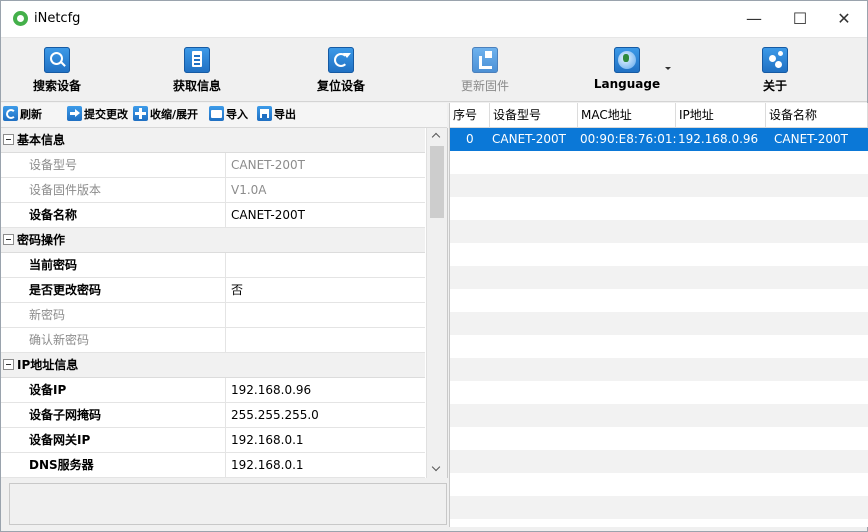 Image resolution: width=868 pixels, height=532 pixels. I want to click on property-row: 设备固件版本 V1.0A, so click(213, 190).